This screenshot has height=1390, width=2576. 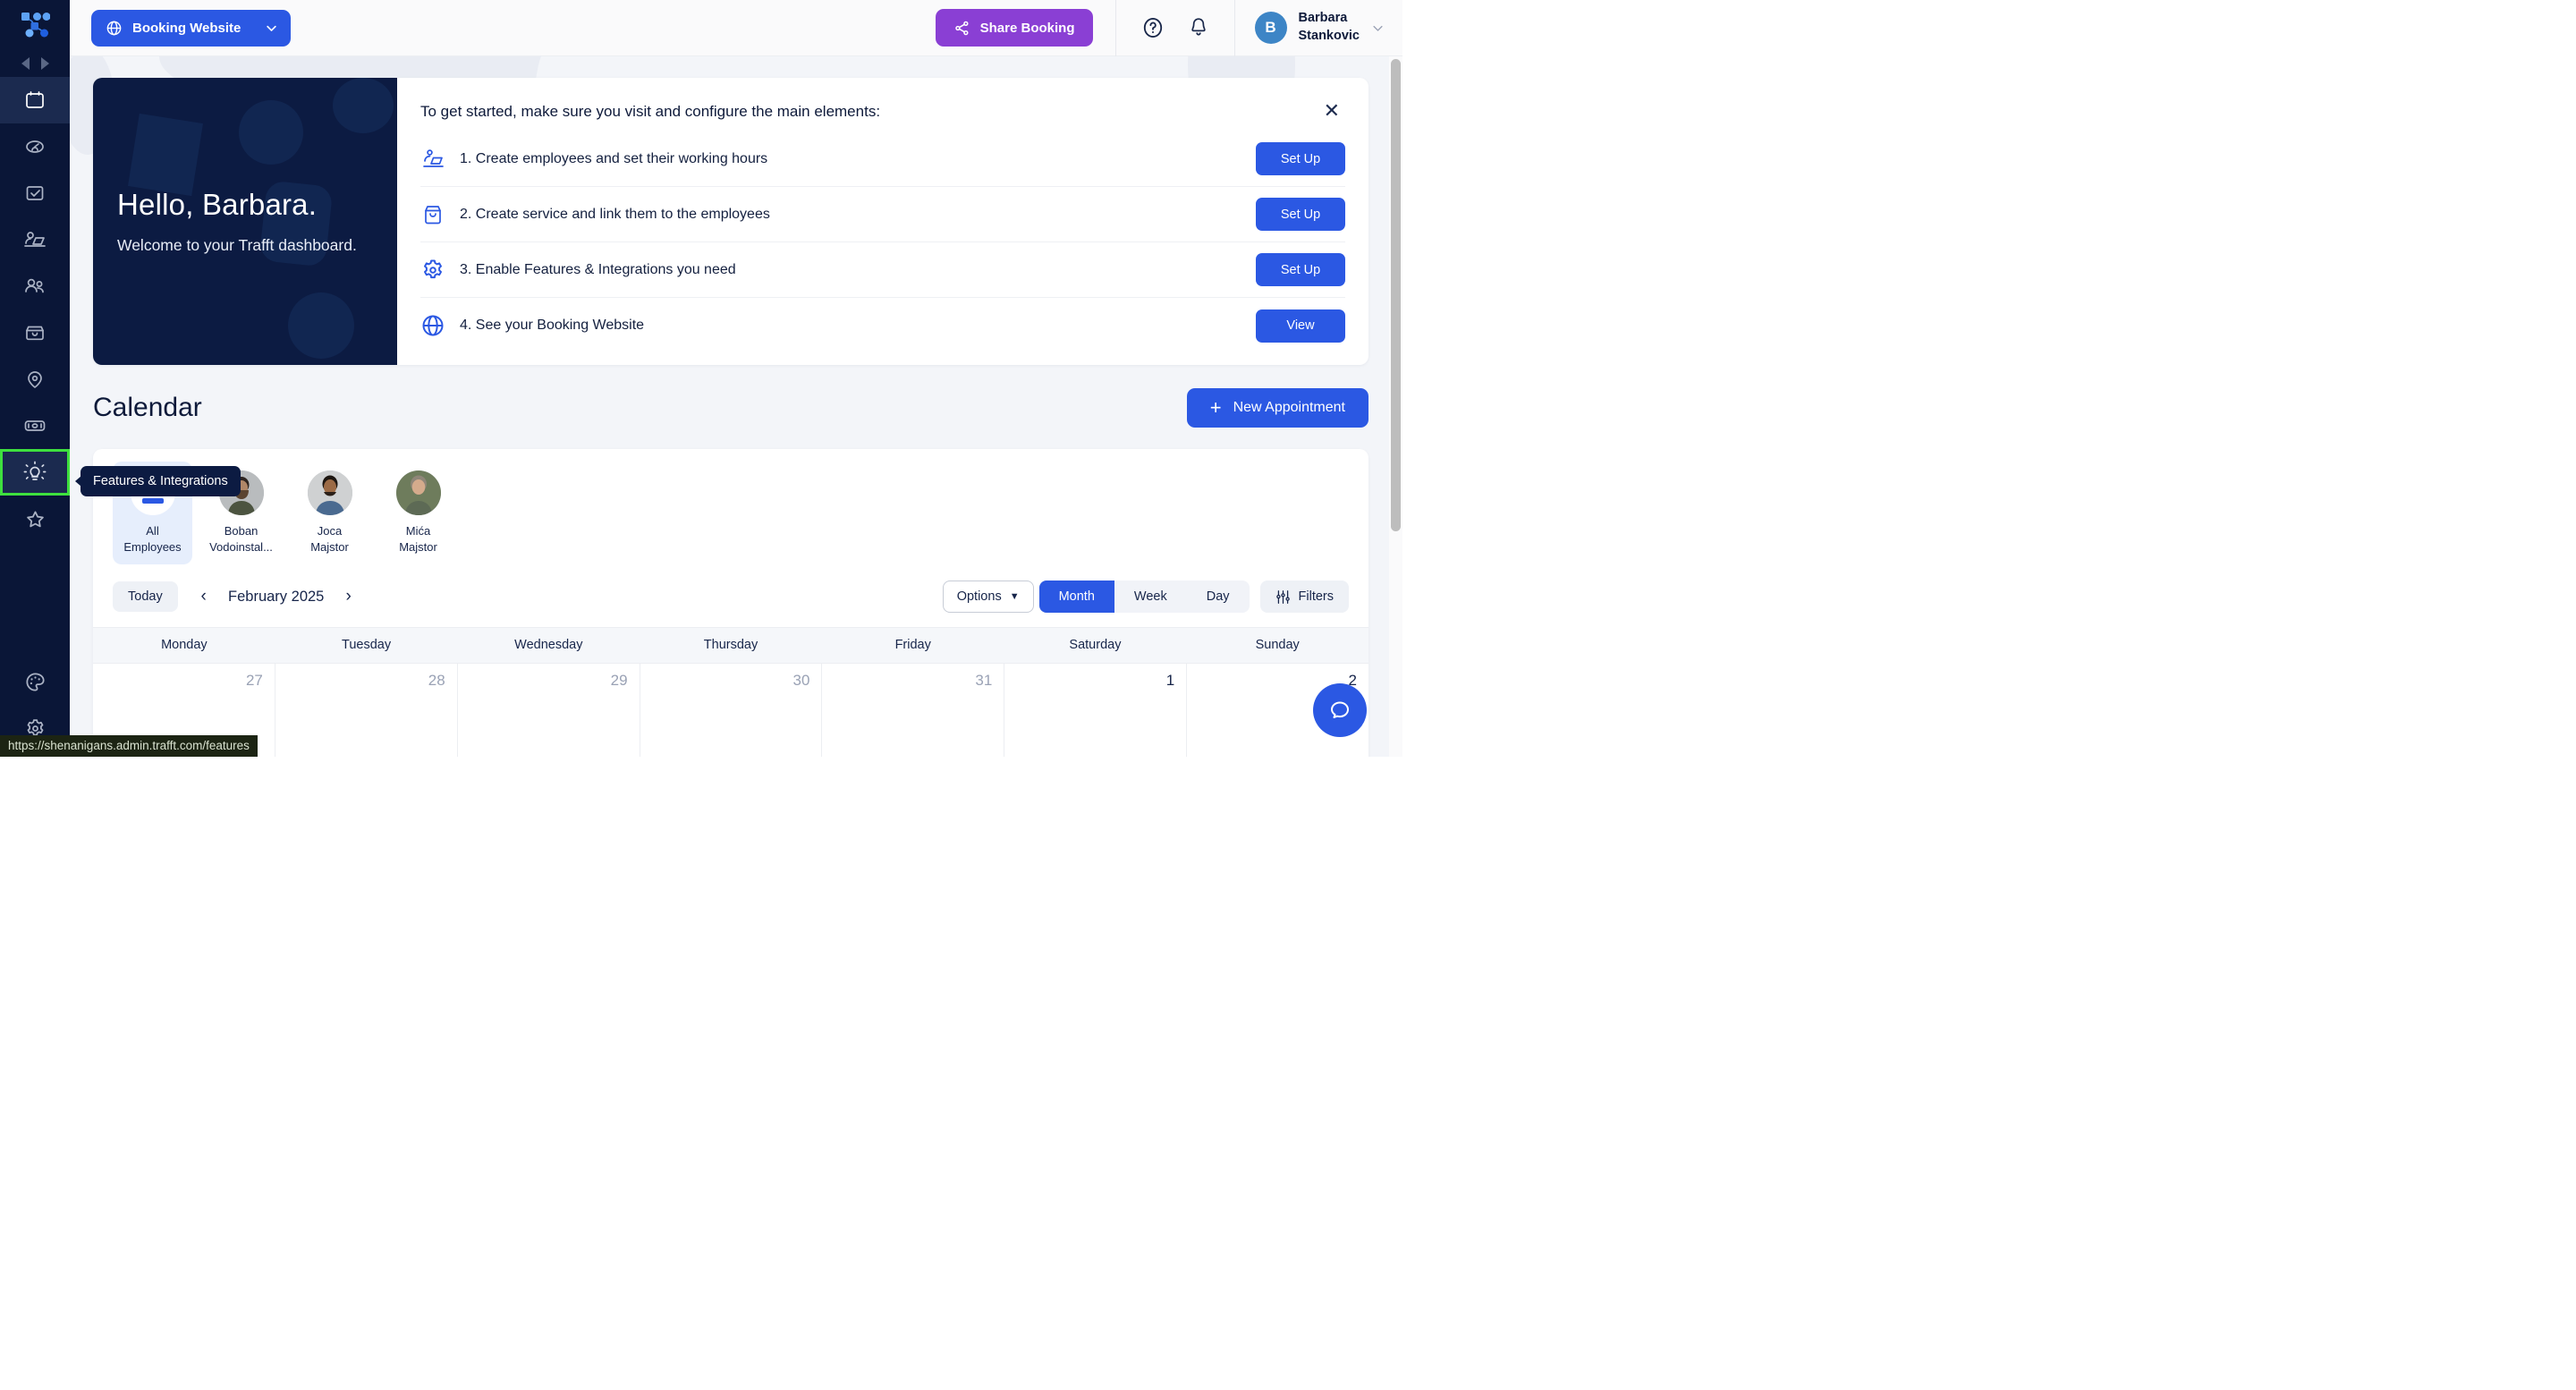 I want to click on calendar-icon, so click(x=35, y=99).